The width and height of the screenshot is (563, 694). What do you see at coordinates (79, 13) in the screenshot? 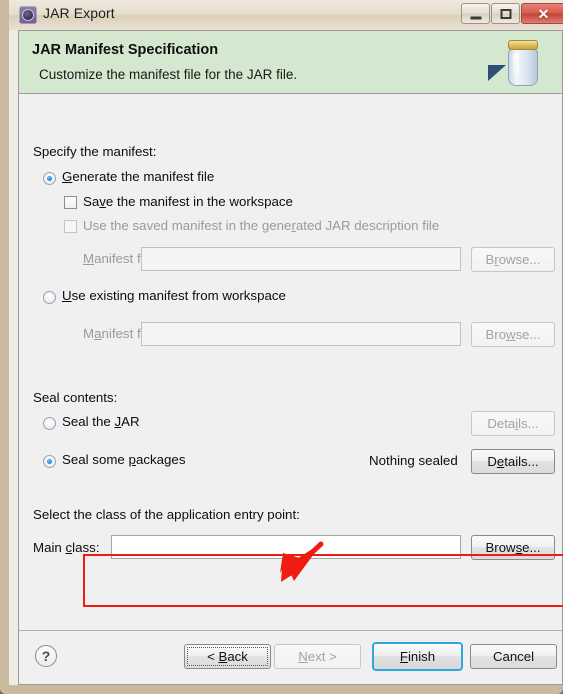
I see `window-title: JAR Export` at bounding box center [79, 13].